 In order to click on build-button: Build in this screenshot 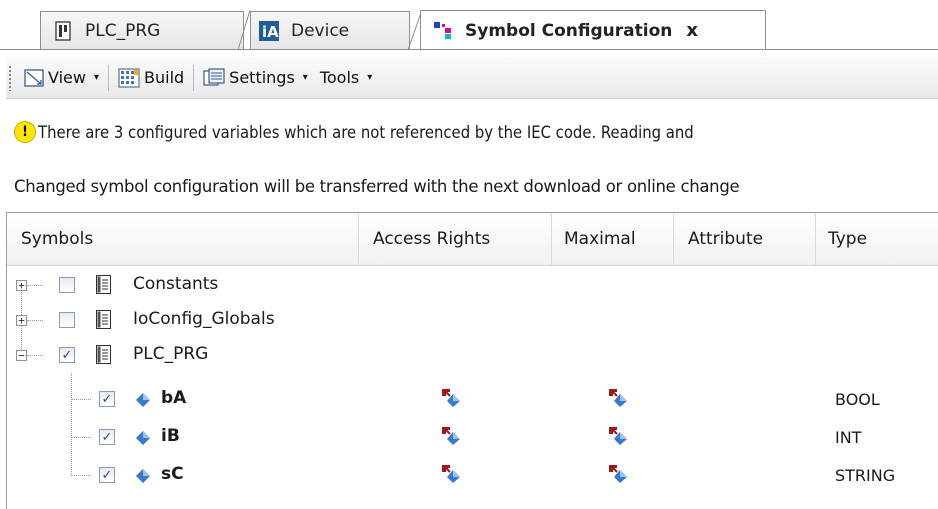, I will do `click(151, 78)`.